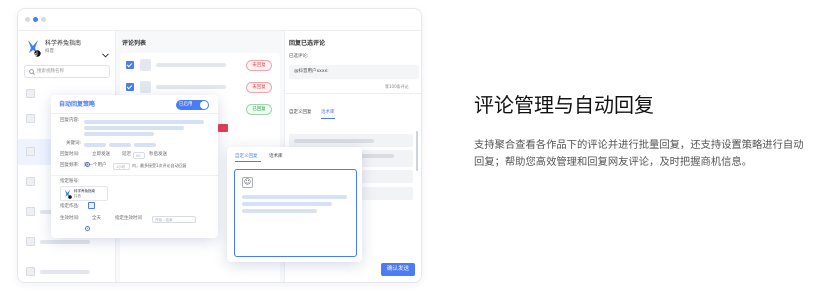 This screenshot has height=291, width=828. What do you see at coordinates (70, 181) in the screenshot?
I see `account-label: 指定账号:` at bounding box center [70, 181].